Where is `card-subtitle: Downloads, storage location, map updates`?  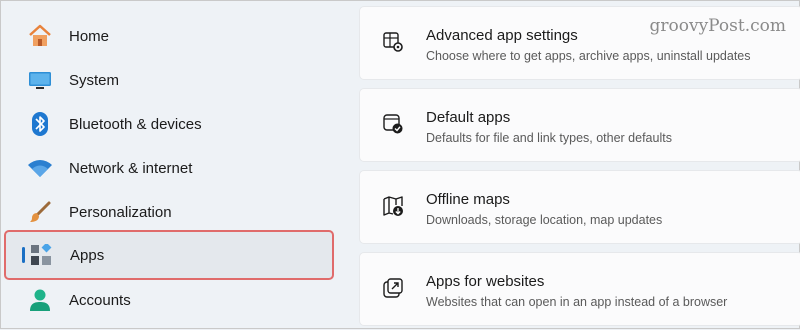 card-subtitle: Downloads, storage location, map updates is located at coordinates (544, 220).